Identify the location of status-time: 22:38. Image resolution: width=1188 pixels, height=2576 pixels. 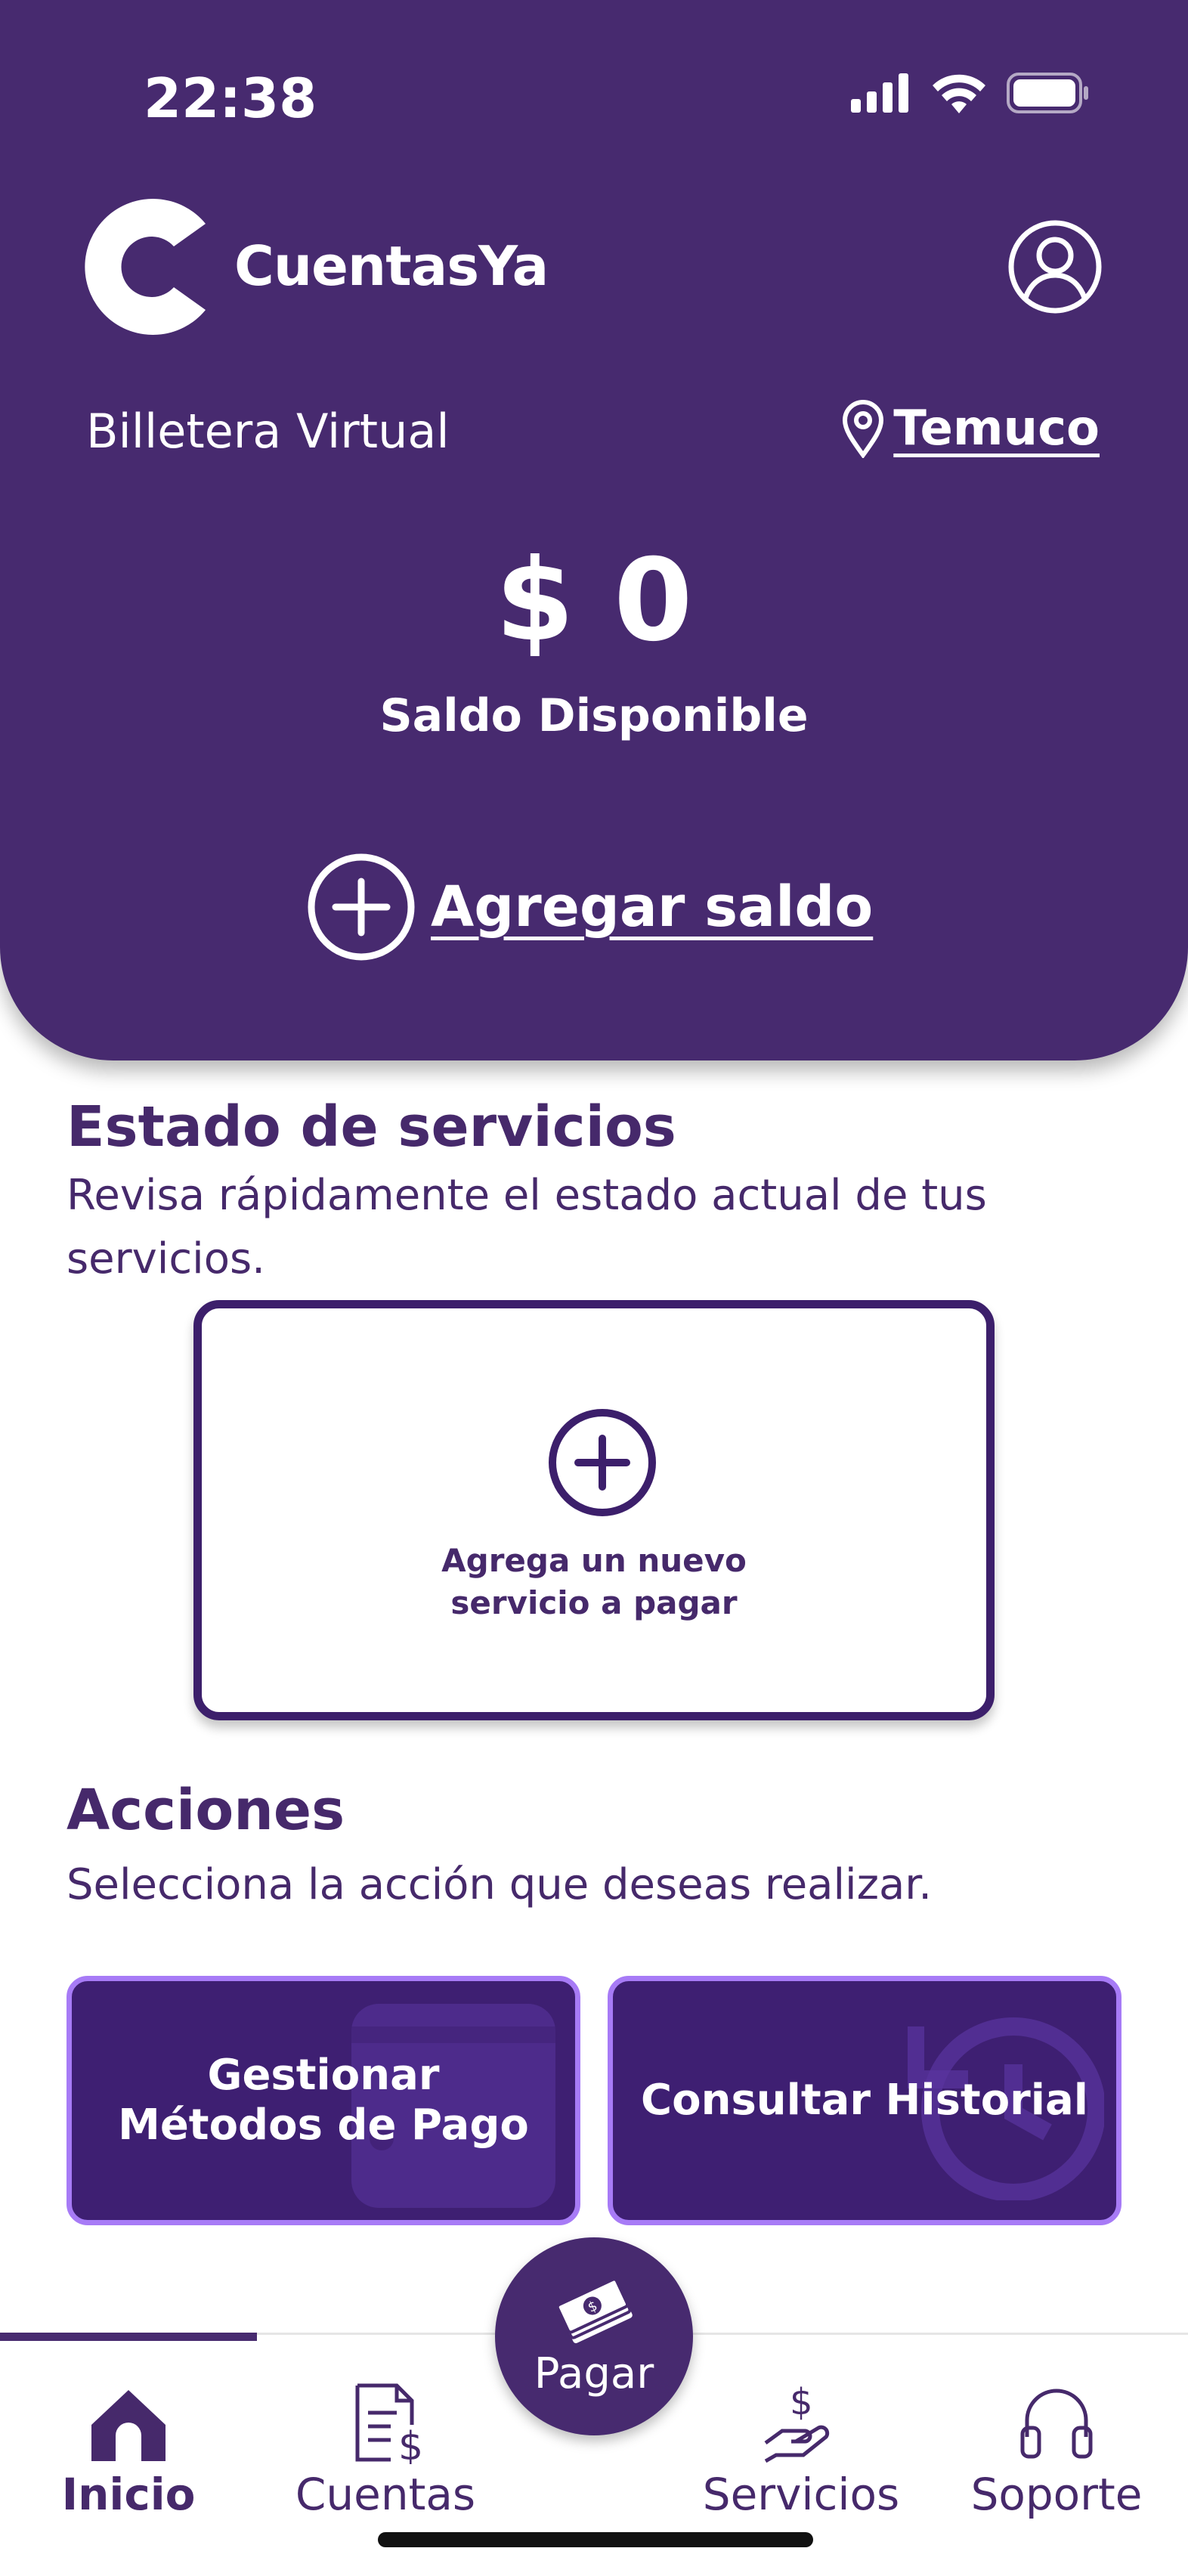
(231, 99).